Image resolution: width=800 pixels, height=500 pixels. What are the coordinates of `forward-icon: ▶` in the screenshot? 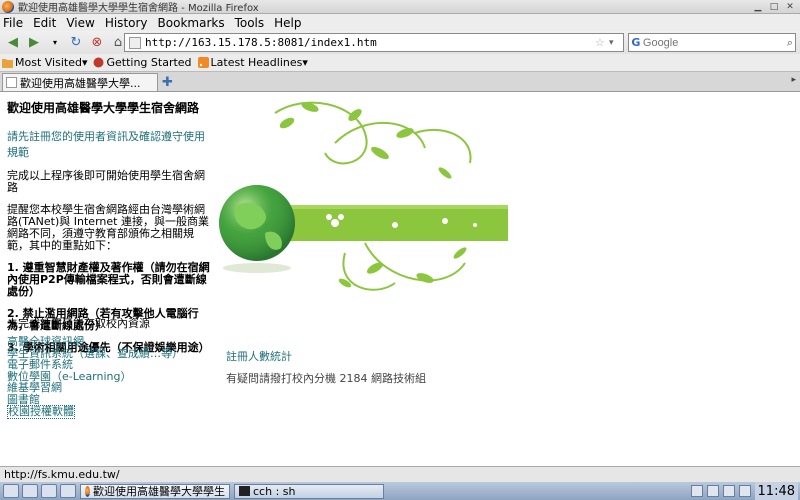 It's located at (34, 43).